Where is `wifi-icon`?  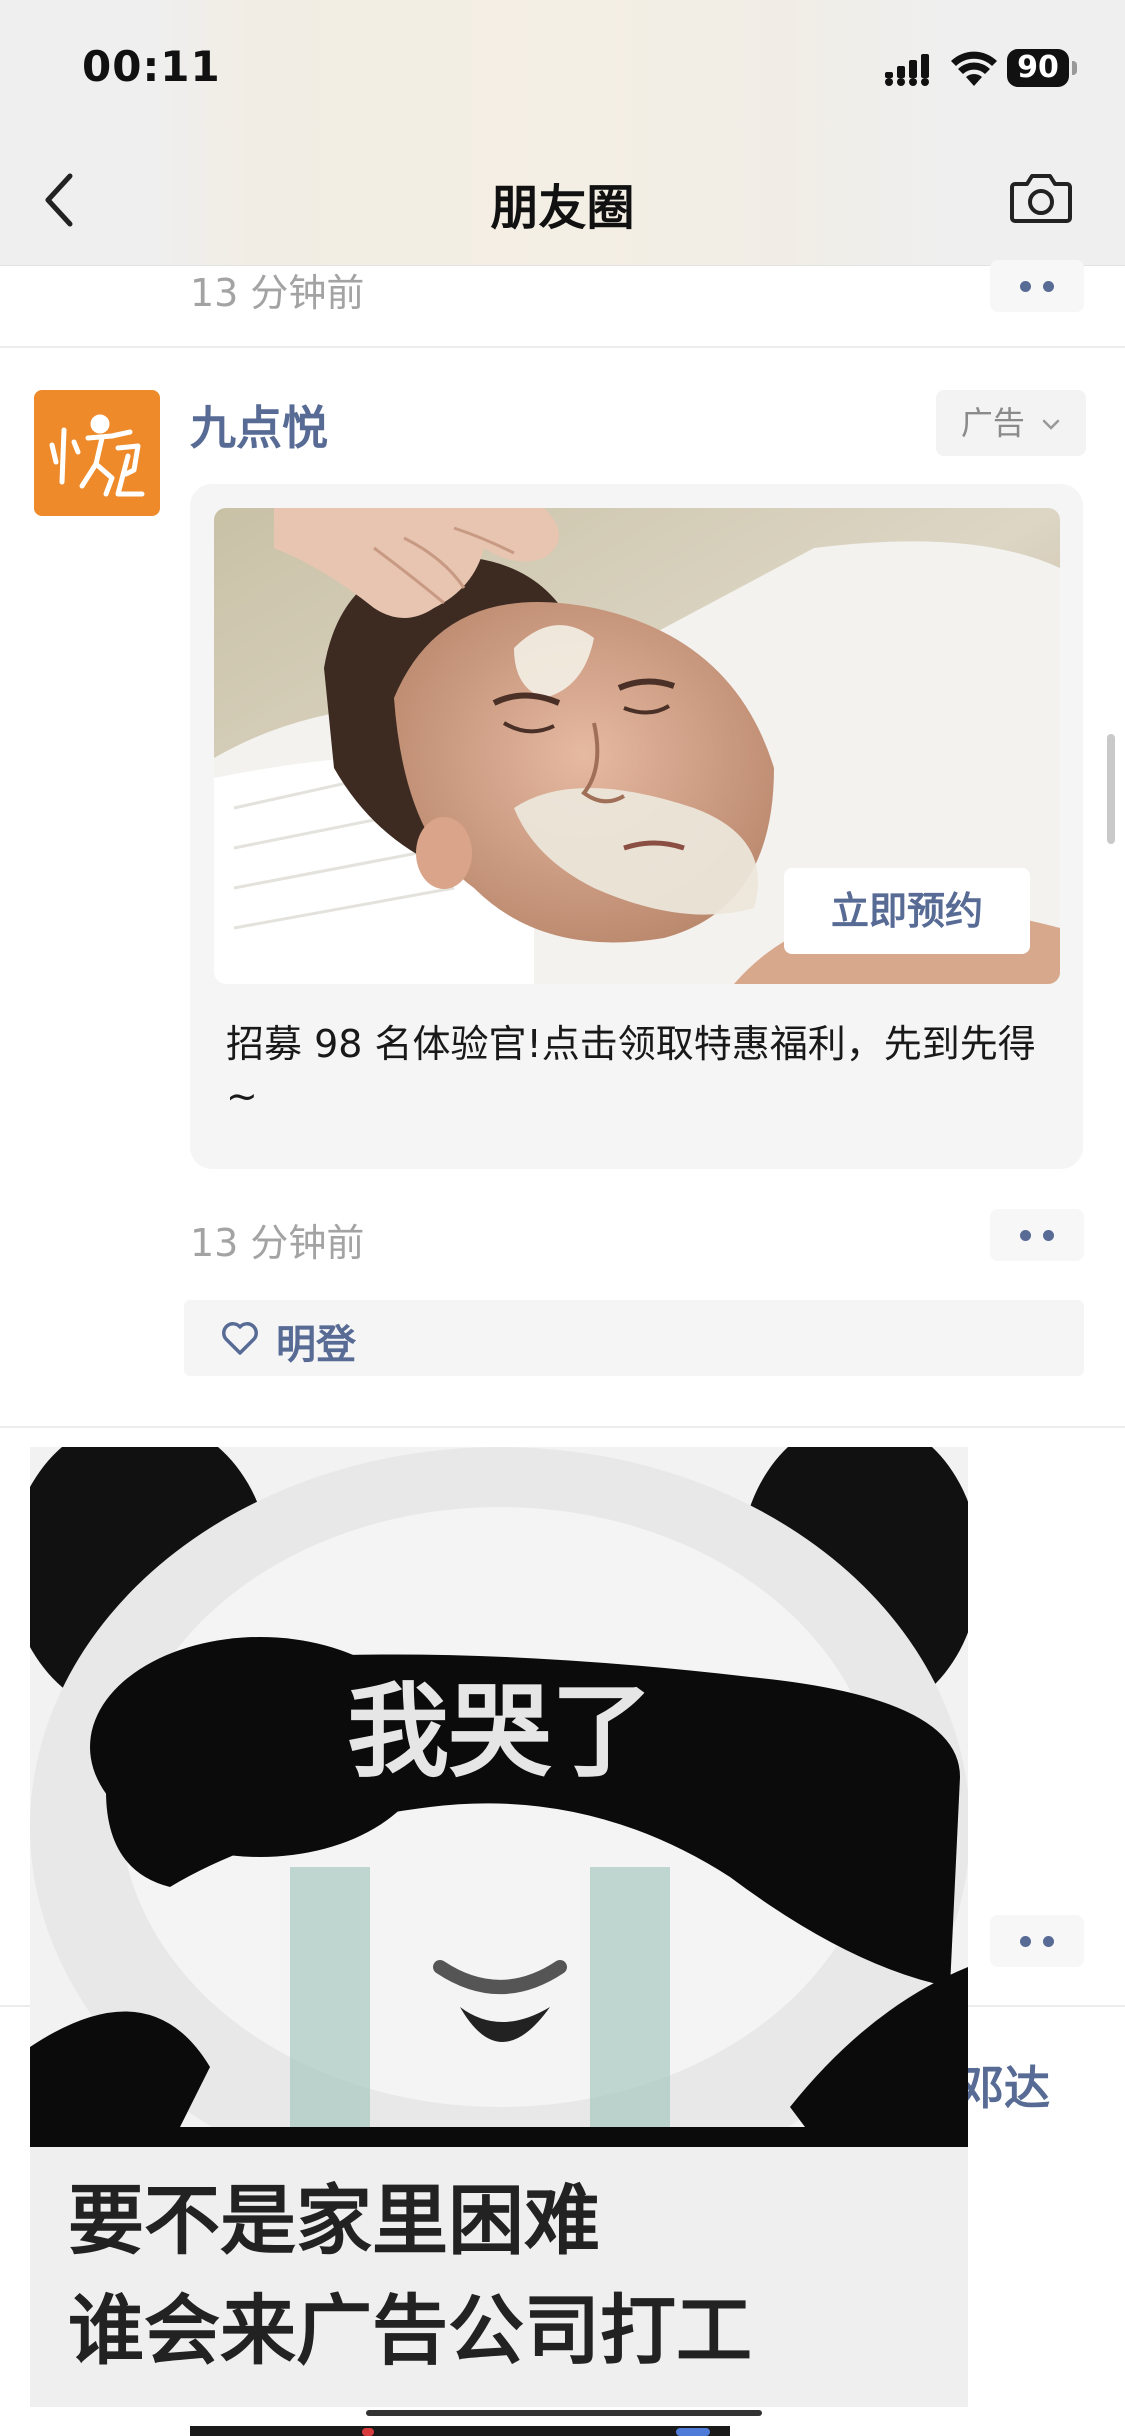
wifi-icon is located at coordinates (974, 68).